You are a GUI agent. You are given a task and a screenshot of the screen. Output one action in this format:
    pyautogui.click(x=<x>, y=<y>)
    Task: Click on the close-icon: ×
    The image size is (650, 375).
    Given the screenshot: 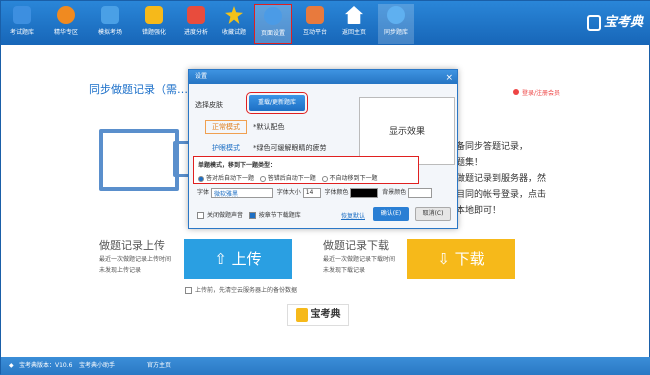 What is the action you would take?
    pyautogui.click(x=449, y=78)
    